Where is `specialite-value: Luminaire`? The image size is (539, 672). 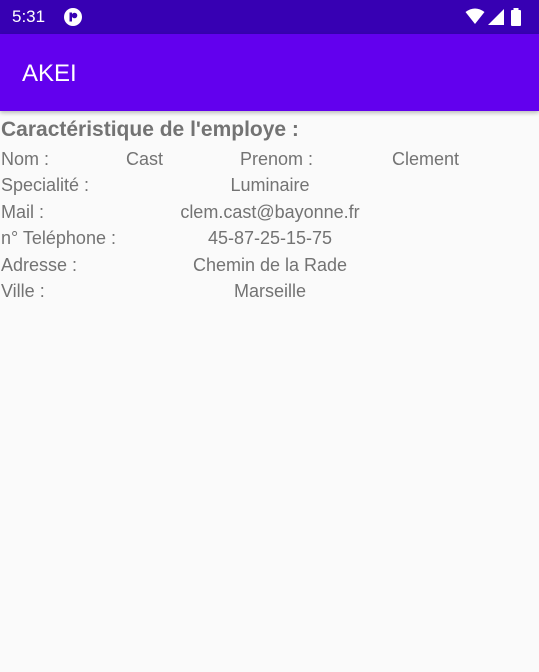 specialite-value: Luminaire is located at coordinates (270, 185).